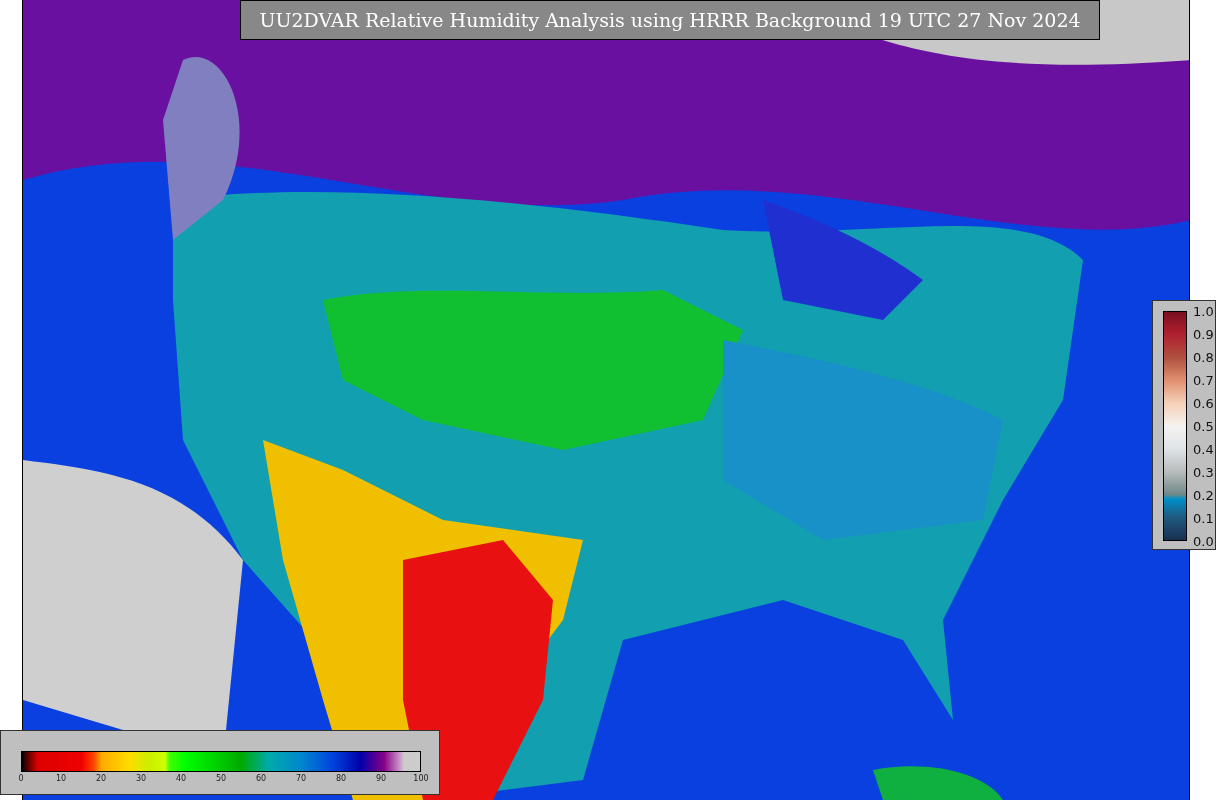 The width and height of the screenshot is (1216, 800). Describe the element at coordinates (61, 779) in the screenshot. I see `tick-label: 10` at that location.